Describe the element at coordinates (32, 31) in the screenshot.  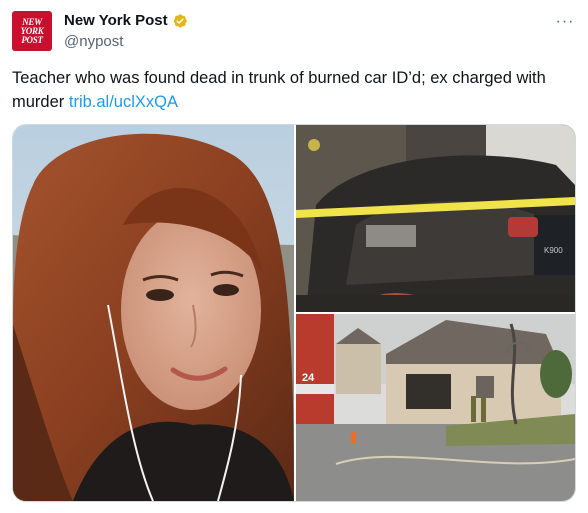
I see `nypost-avatar: NEW YORK POST` at that location.